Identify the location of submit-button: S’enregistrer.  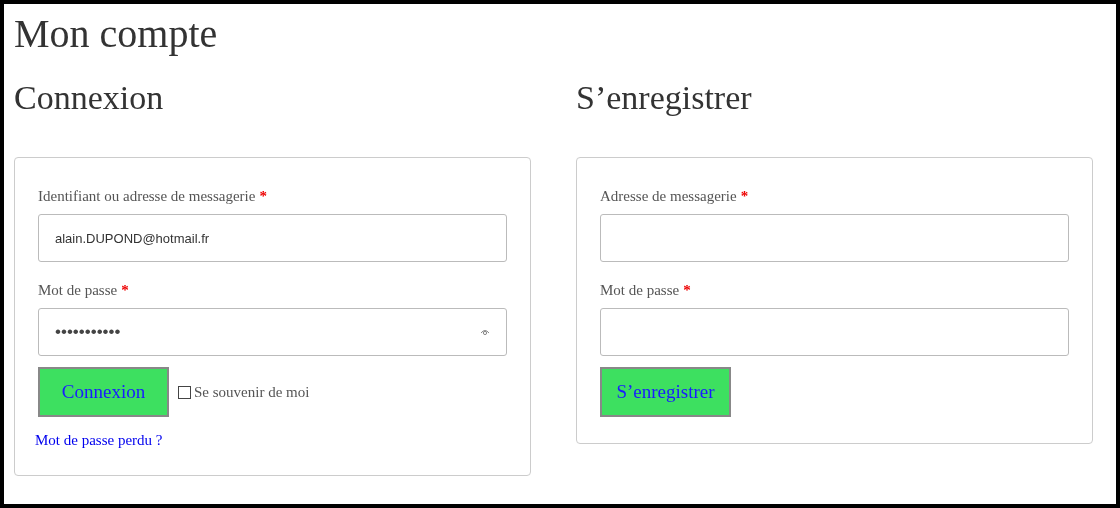
(665, 392).